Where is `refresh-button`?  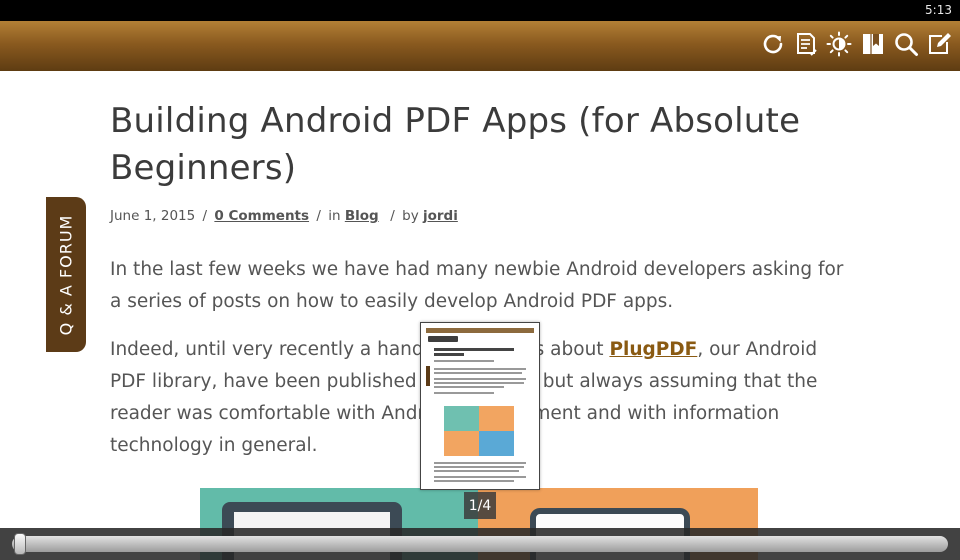
refresh-button is located at coordinates (773, 44).